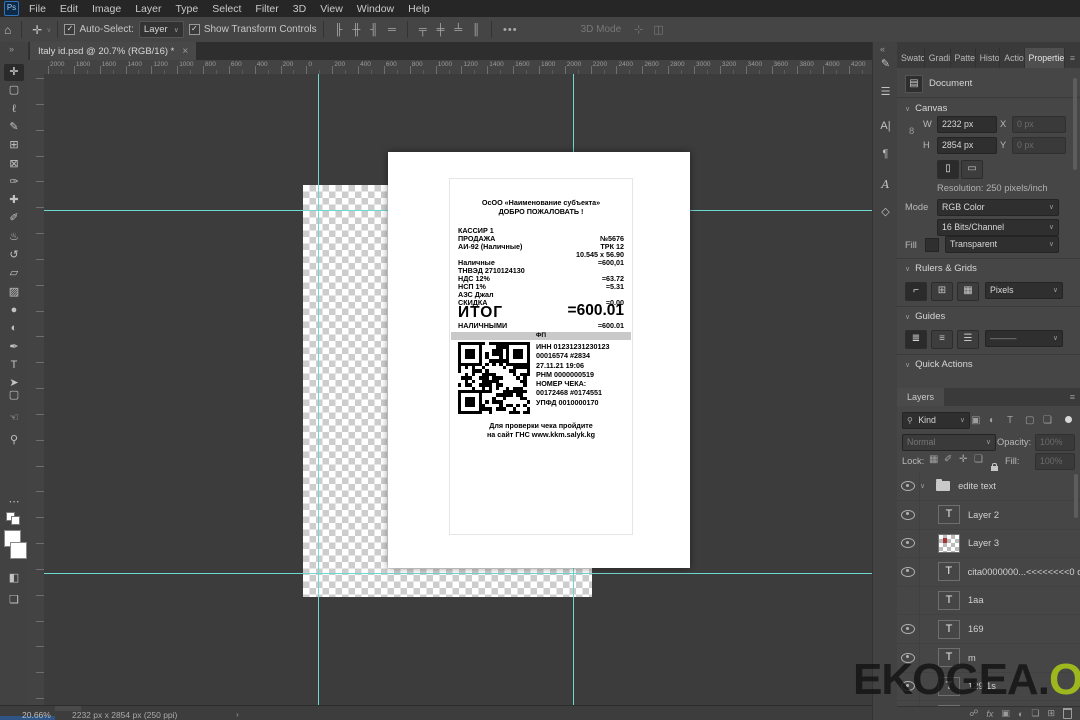  What do you see at coordinates (419, 9) in the screenshot?
I see `menu-help: Help` at bounding box center [419, 9].